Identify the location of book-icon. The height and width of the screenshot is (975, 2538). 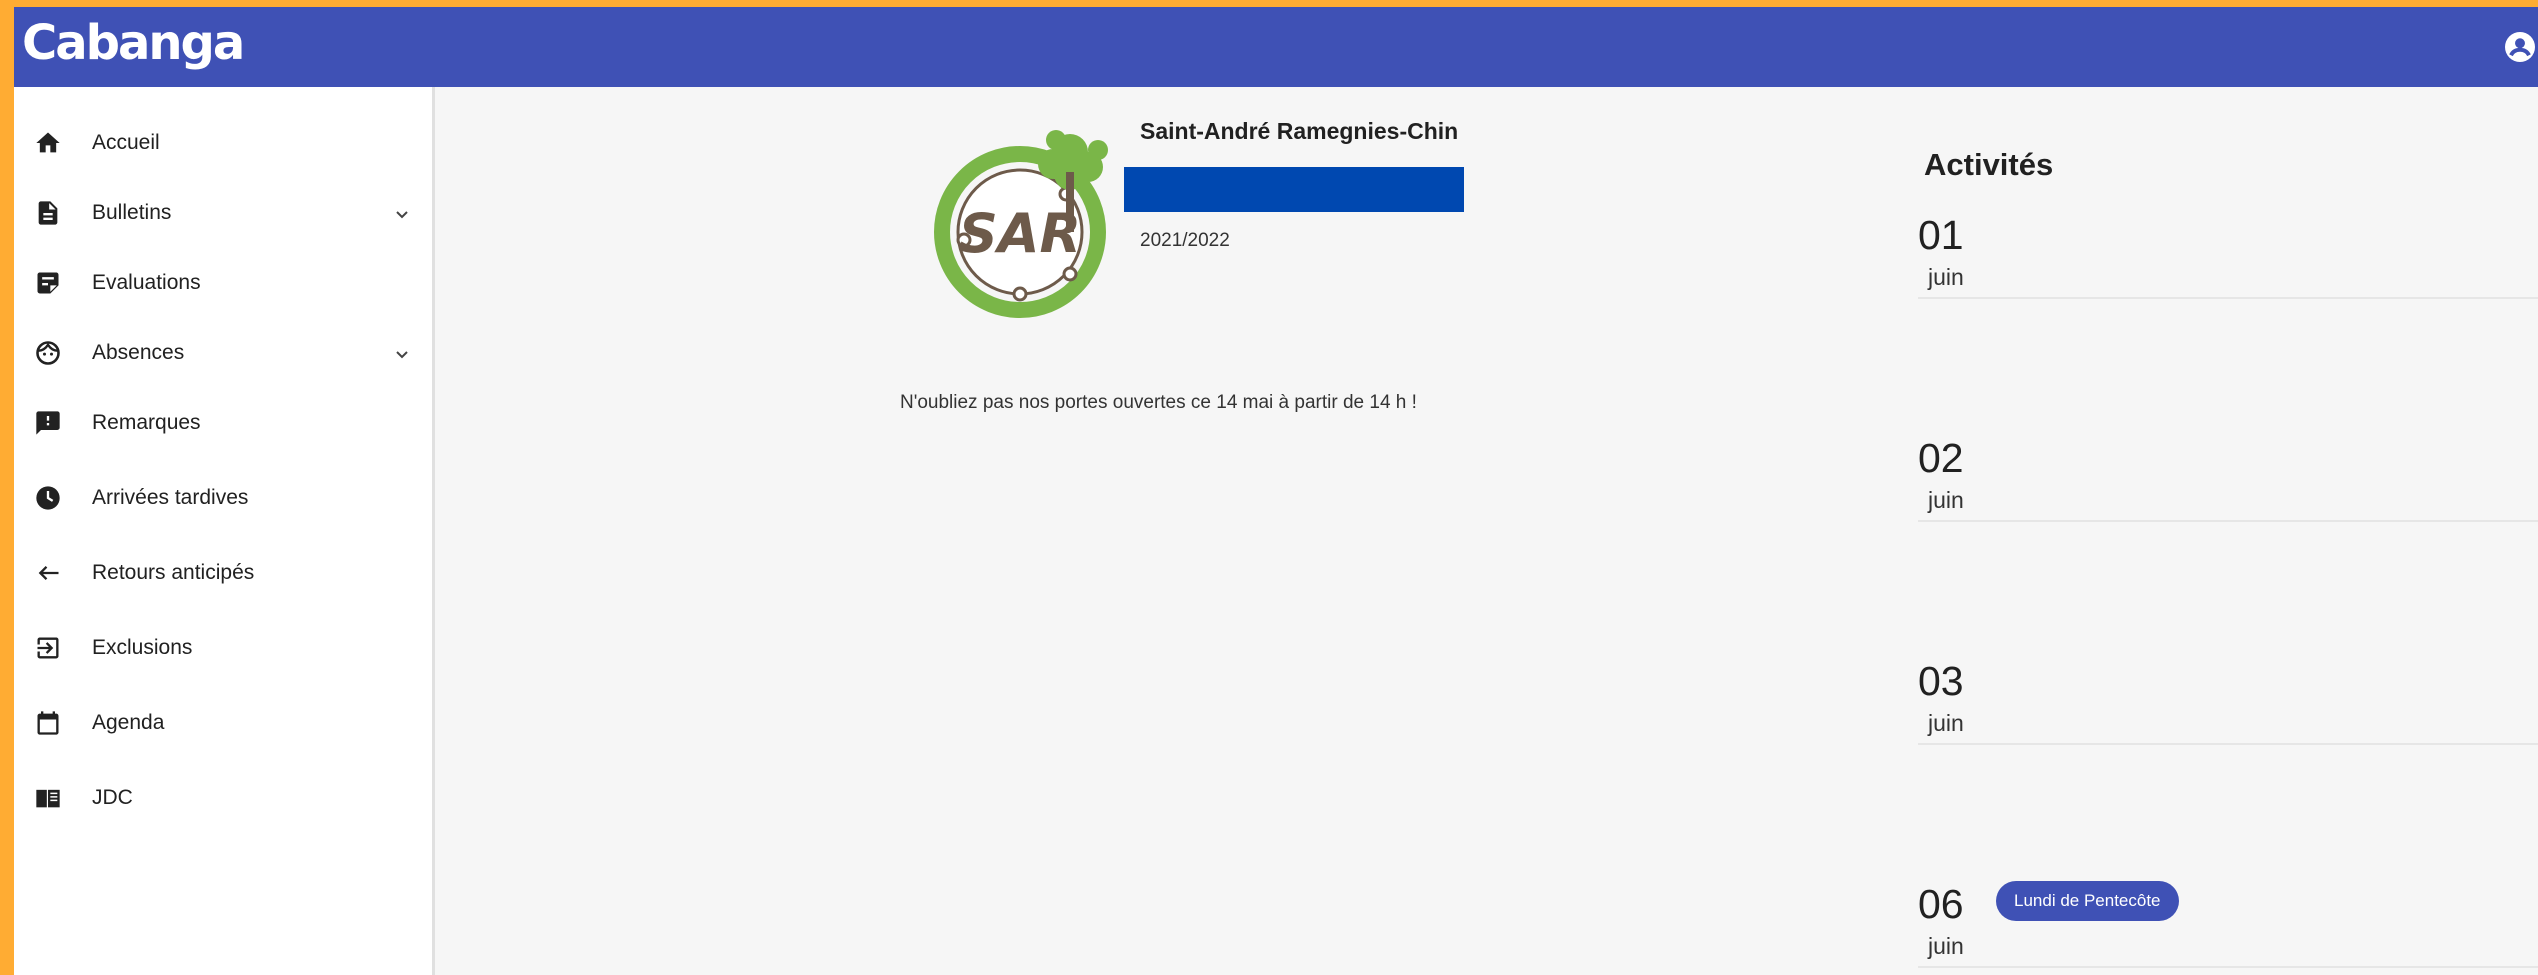
(48, 798).